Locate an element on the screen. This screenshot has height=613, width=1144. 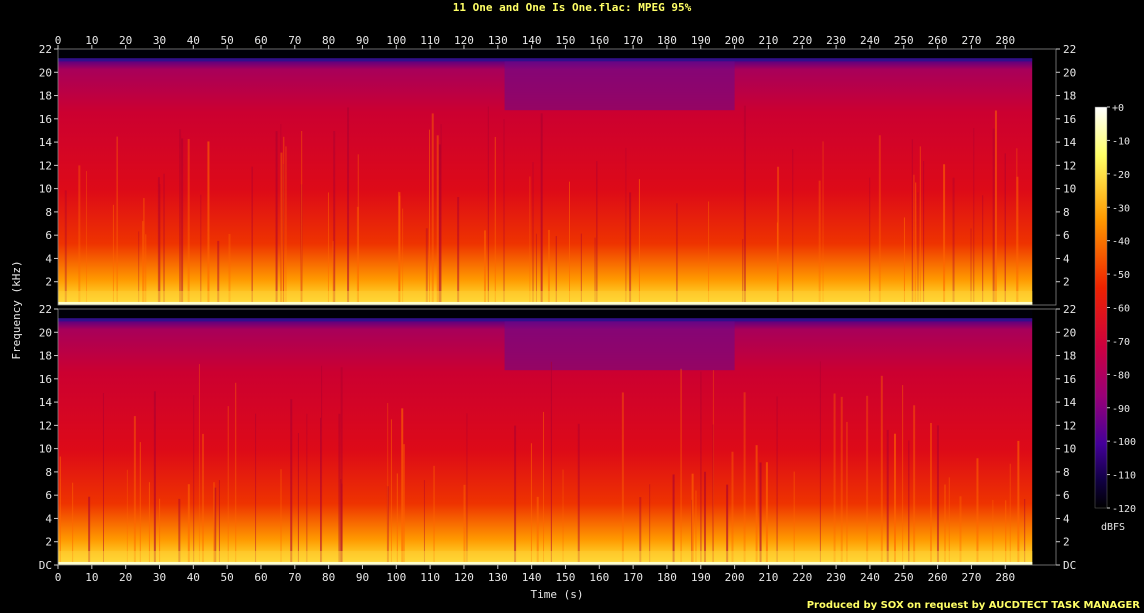
y-tick-label-right: DC is located at coordinates (1069, 565).